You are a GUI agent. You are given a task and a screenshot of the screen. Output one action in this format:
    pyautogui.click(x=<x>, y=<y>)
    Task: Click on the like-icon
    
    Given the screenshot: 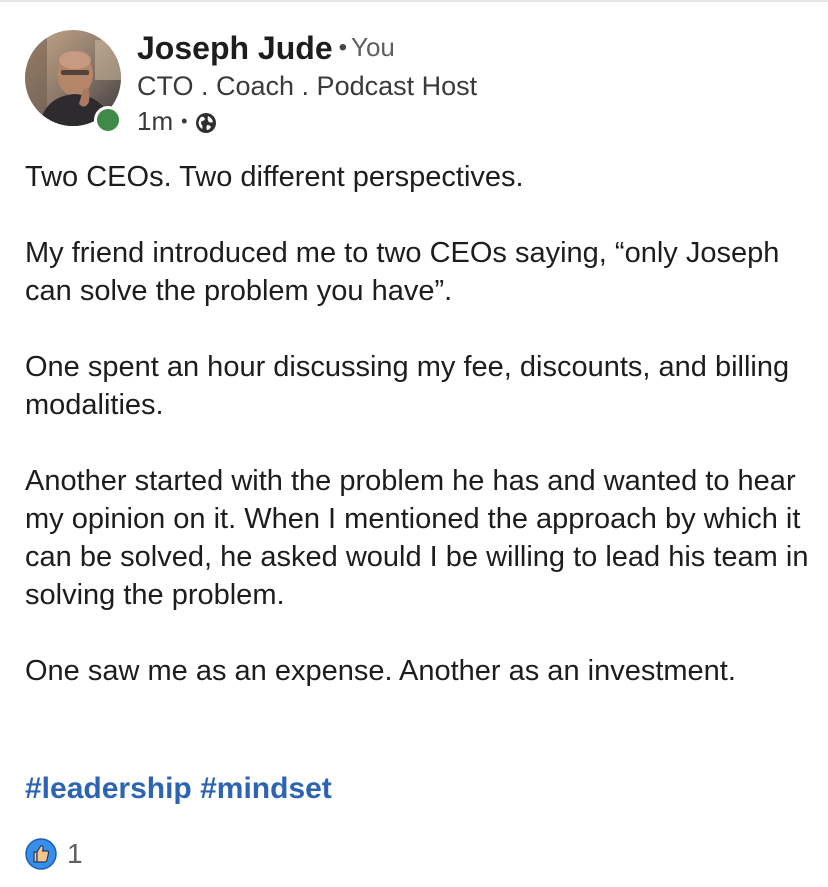 What is the action you would take?
    pyautogui.click(x=41, y=854)
    